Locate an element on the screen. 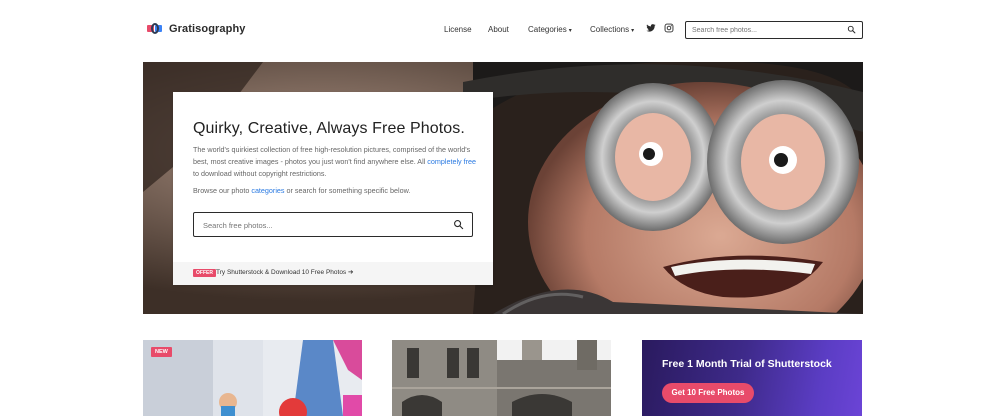 This screenshot has height=416, width=1000. browse-text-start: Browse our photo is located at coordinates (222, 190).